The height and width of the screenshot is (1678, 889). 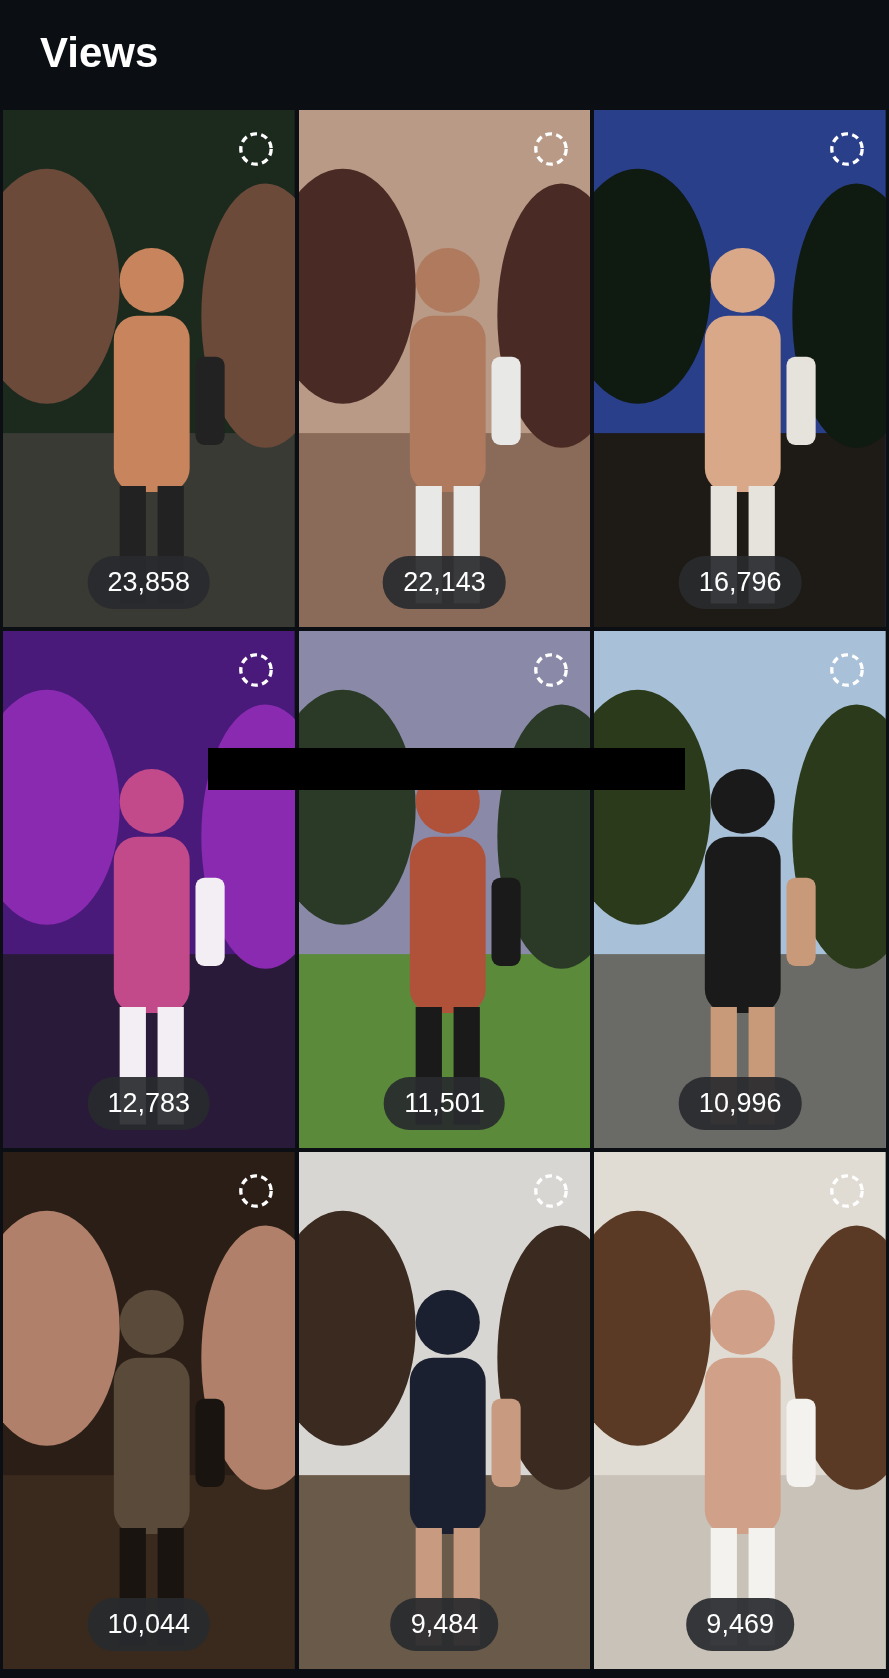 What do you see at coordinates (99, 53) in the screenshot?
I see `page-title: Views` at bounding box center [99, 53].